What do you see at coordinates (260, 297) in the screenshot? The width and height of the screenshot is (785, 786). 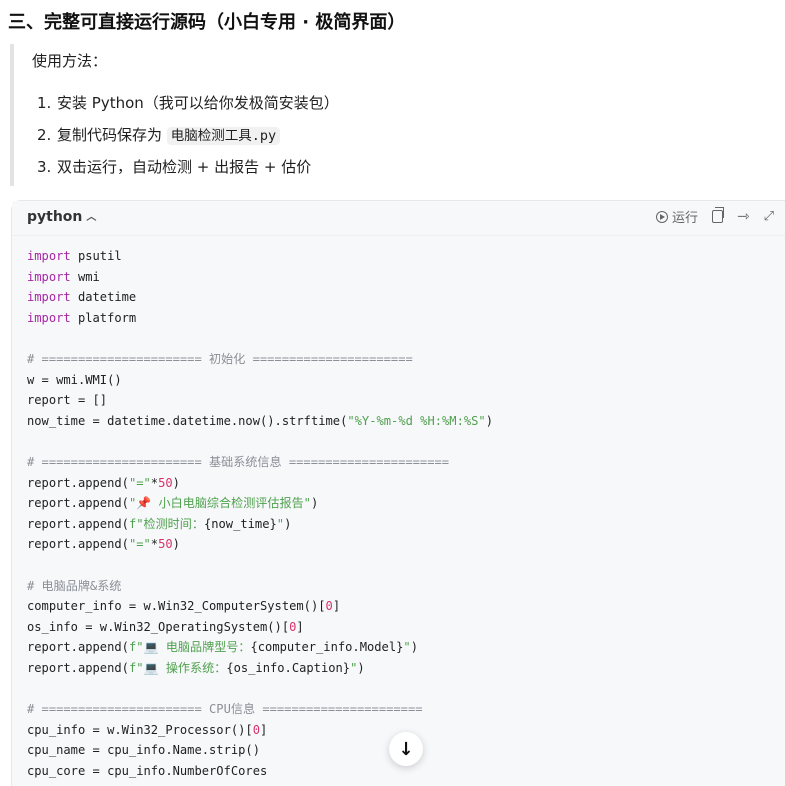 I see `code-line: import datetime` at bounding box center [260, 297].